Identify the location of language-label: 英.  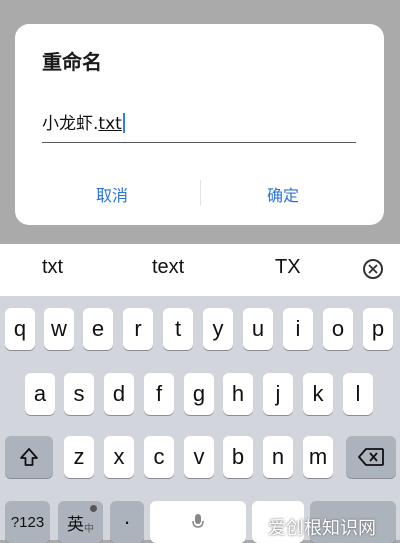
(75, 524).